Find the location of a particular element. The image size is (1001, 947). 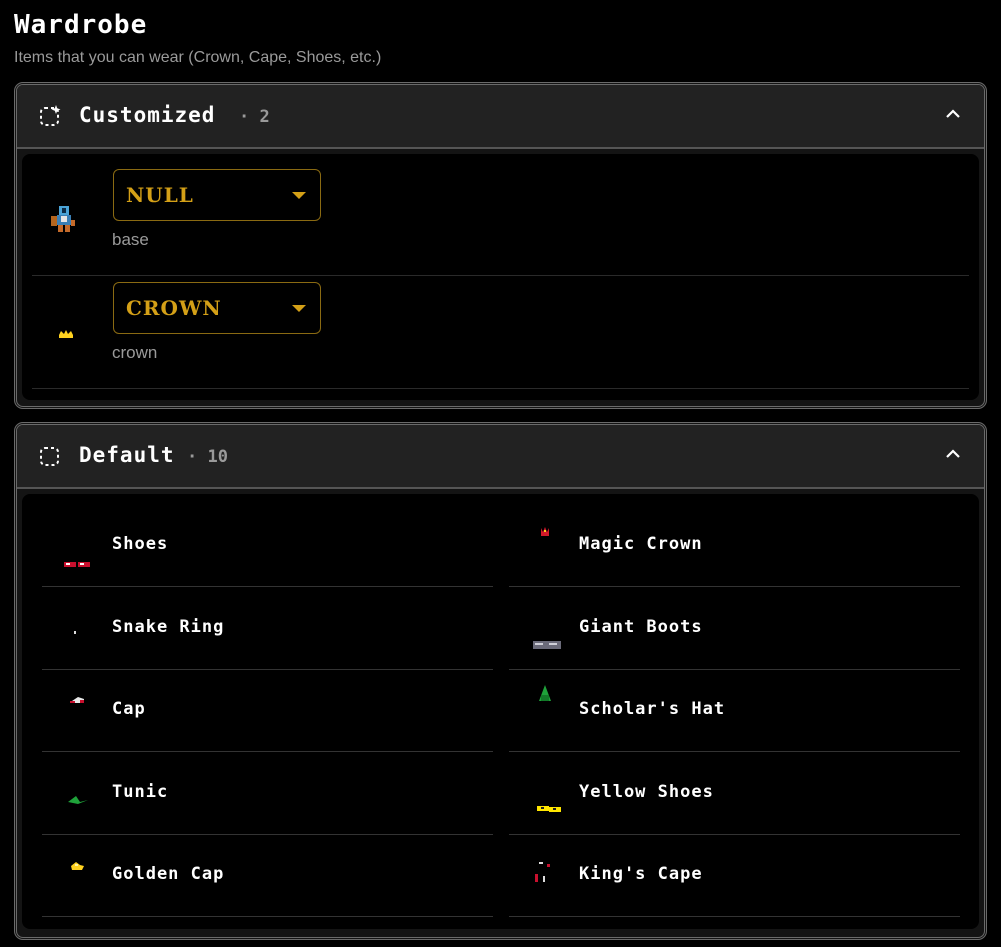

scholars-hat-sprite-icon is located at coordinates (545, 693).